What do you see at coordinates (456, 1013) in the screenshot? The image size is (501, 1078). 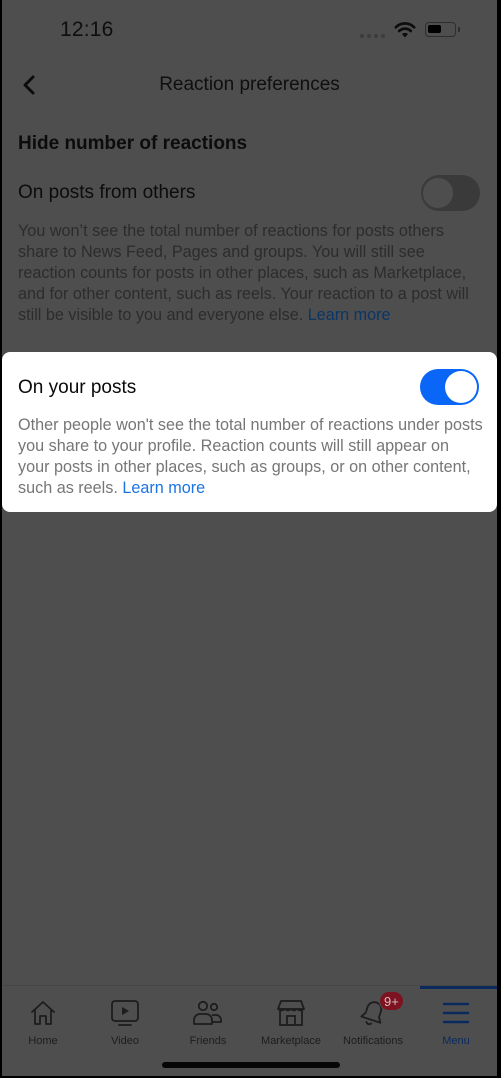 I see `menu-icon` at bounding box center [456, 1013].